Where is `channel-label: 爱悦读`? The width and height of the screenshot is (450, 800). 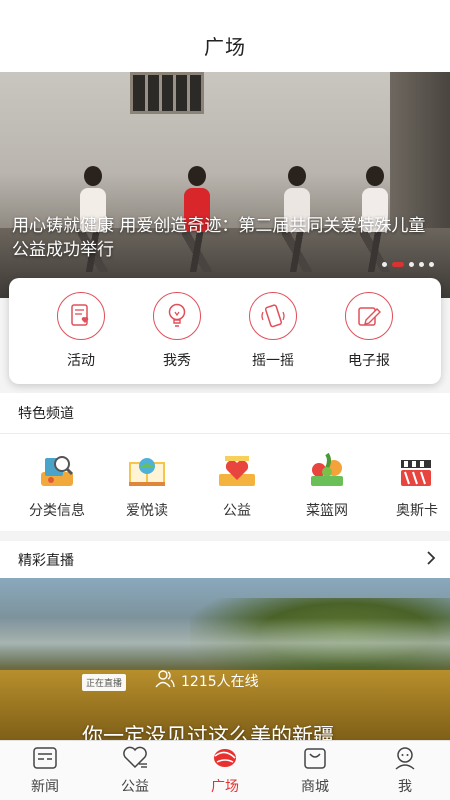 channel-label: 爱悦读 is located at coordinates (147, 511).